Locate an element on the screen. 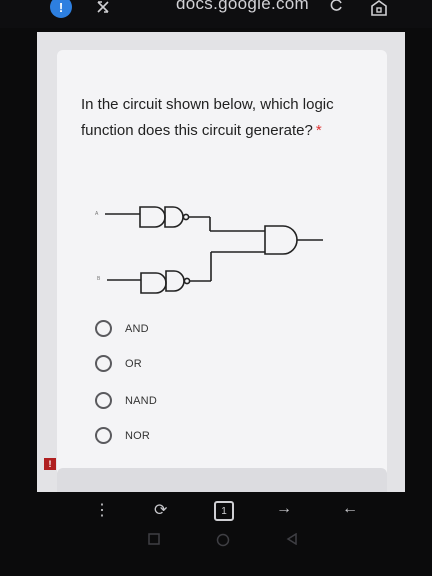  home-icon is located at coordinates (379, 8).